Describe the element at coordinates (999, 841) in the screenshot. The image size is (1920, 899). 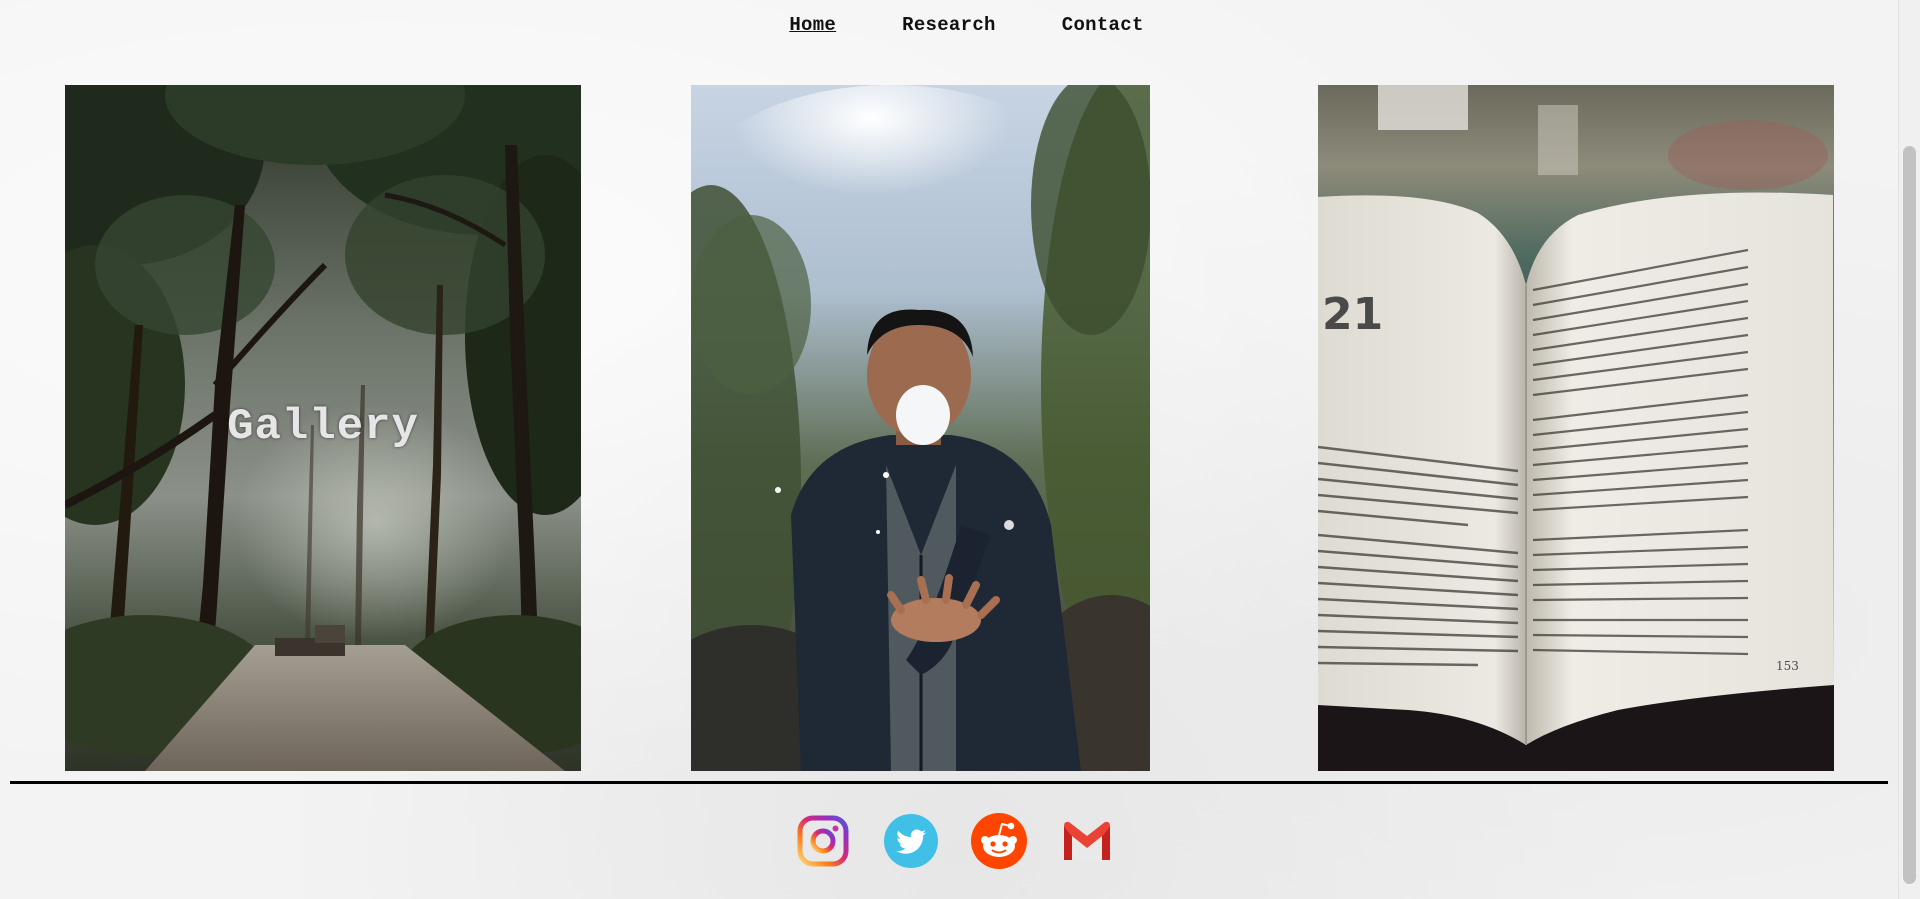
I see `reddit-icon` at that location.